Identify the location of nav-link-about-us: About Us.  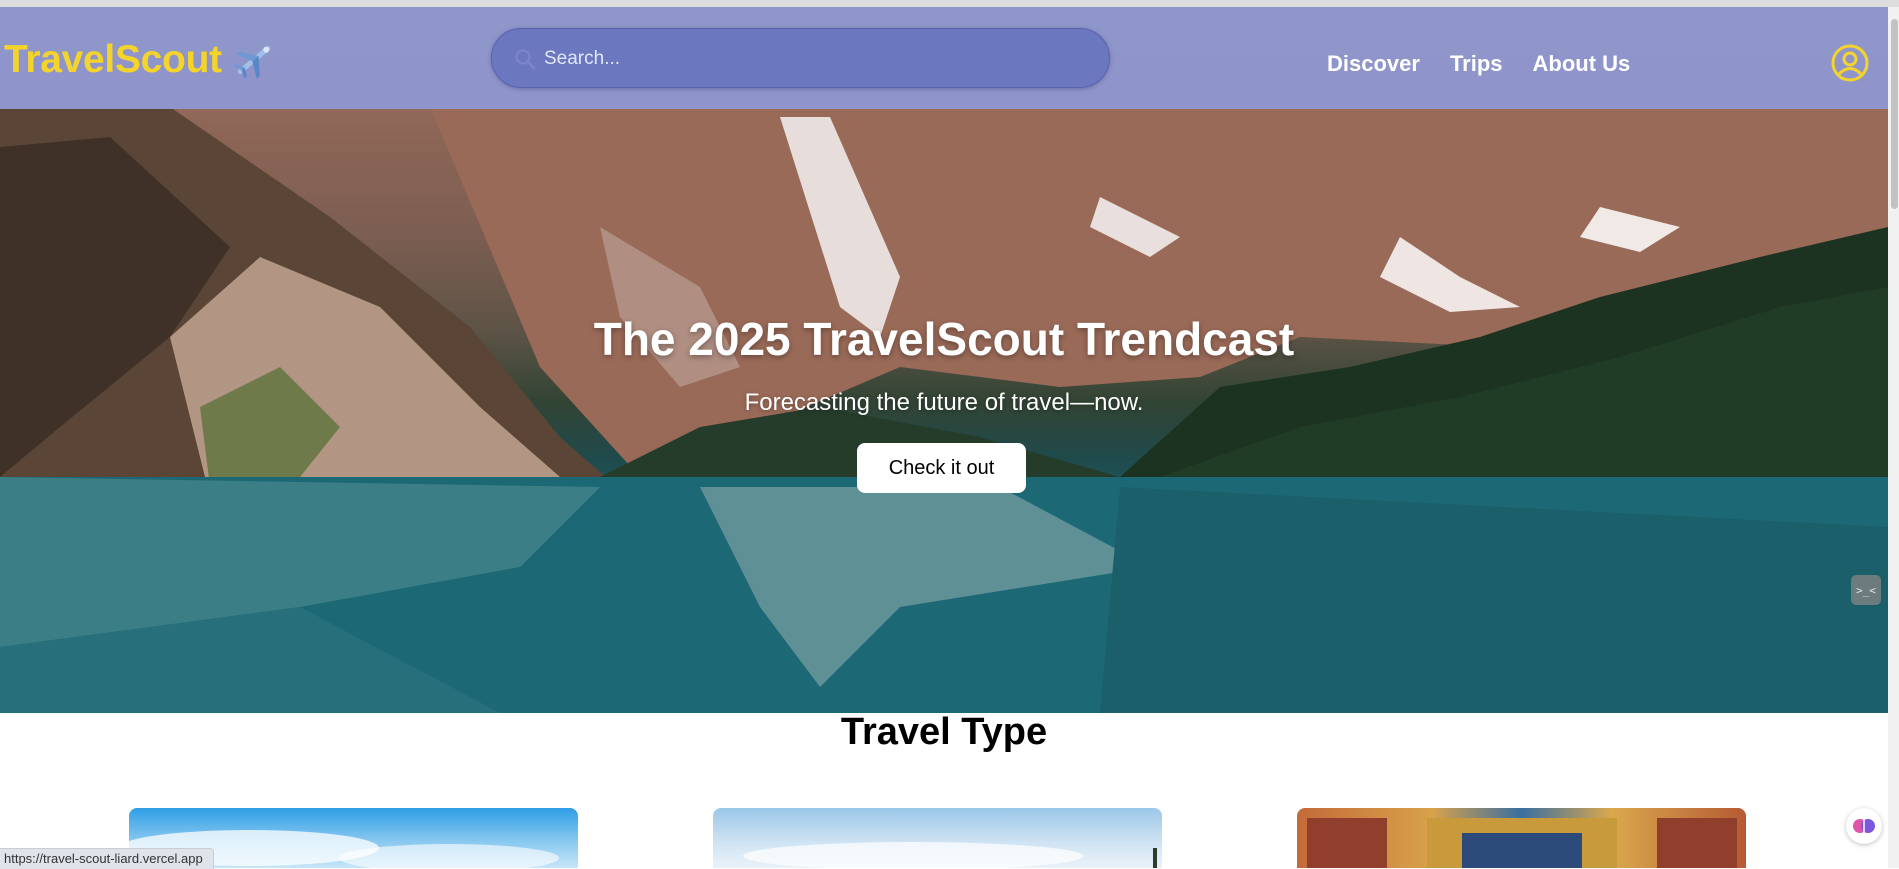
(1582, 64).